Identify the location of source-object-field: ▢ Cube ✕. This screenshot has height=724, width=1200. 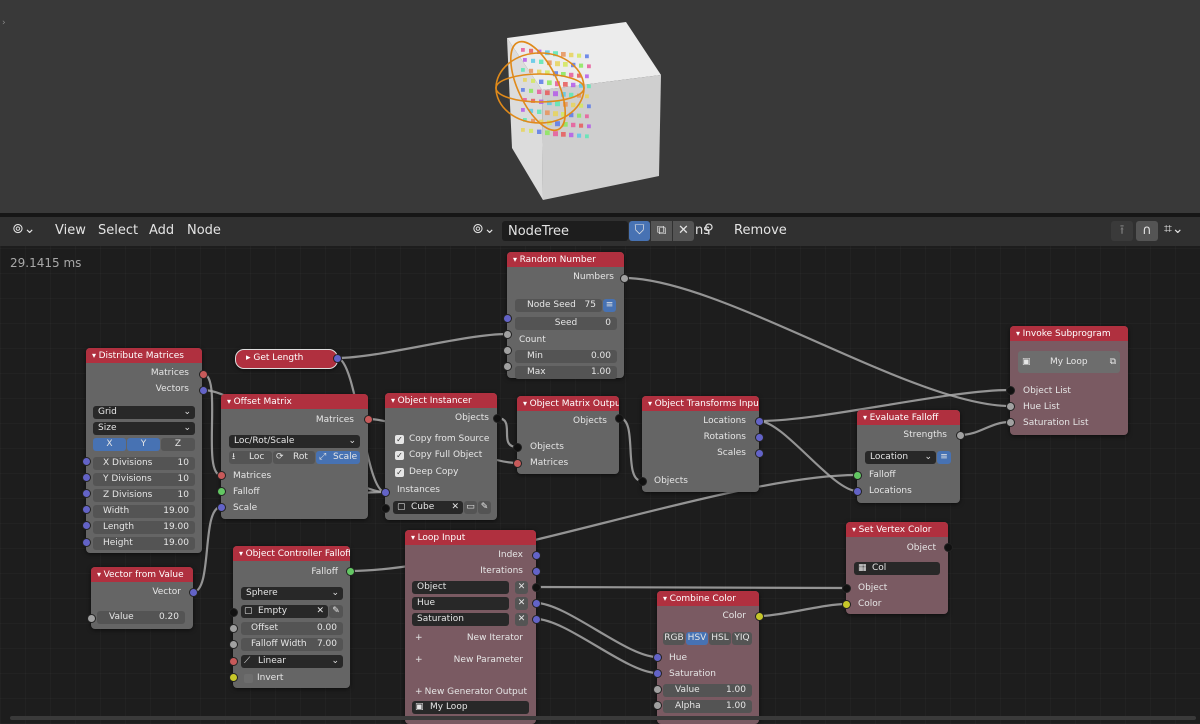
(428, 507).